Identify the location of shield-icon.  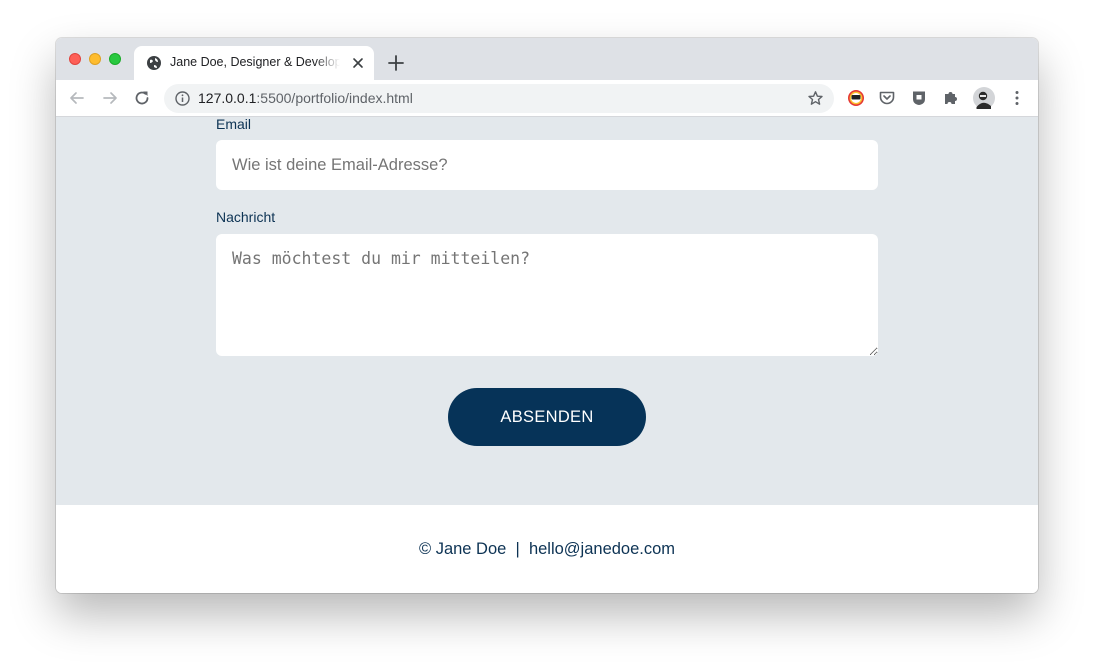
(919, 98).